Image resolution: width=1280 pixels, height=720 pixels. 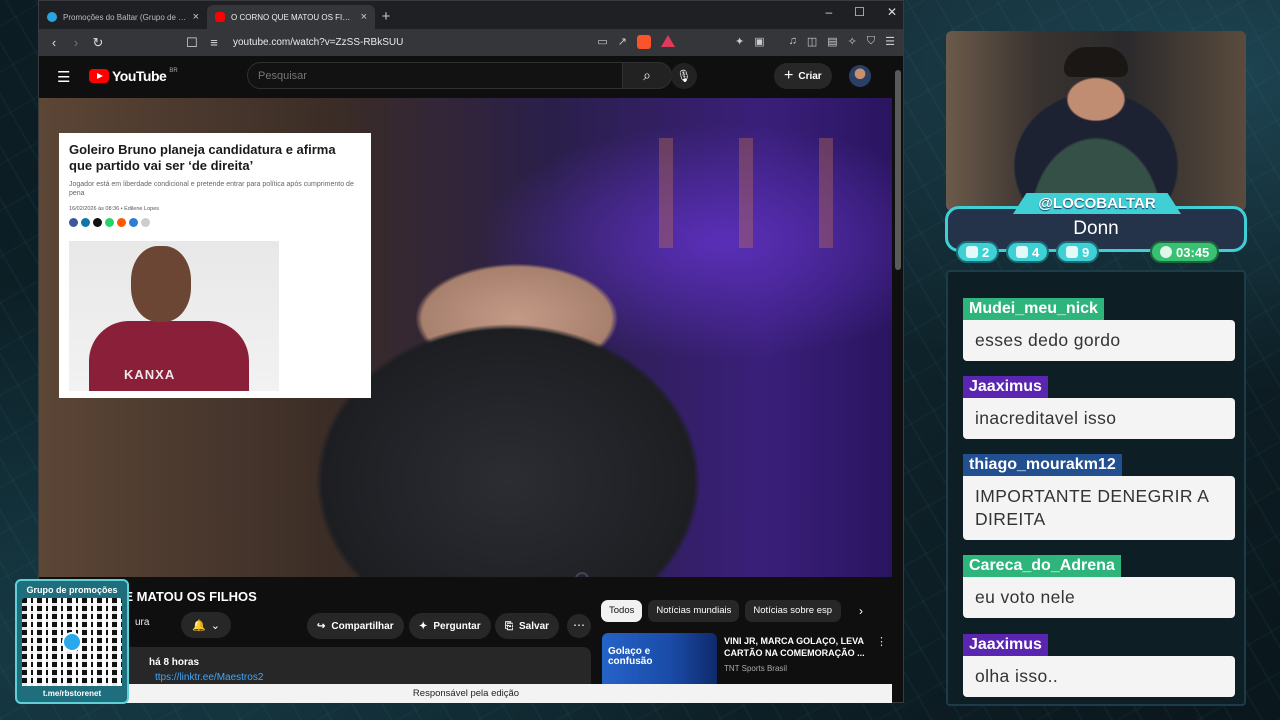 I want to click on forward-icon: ›, so click(x=76, y=42).